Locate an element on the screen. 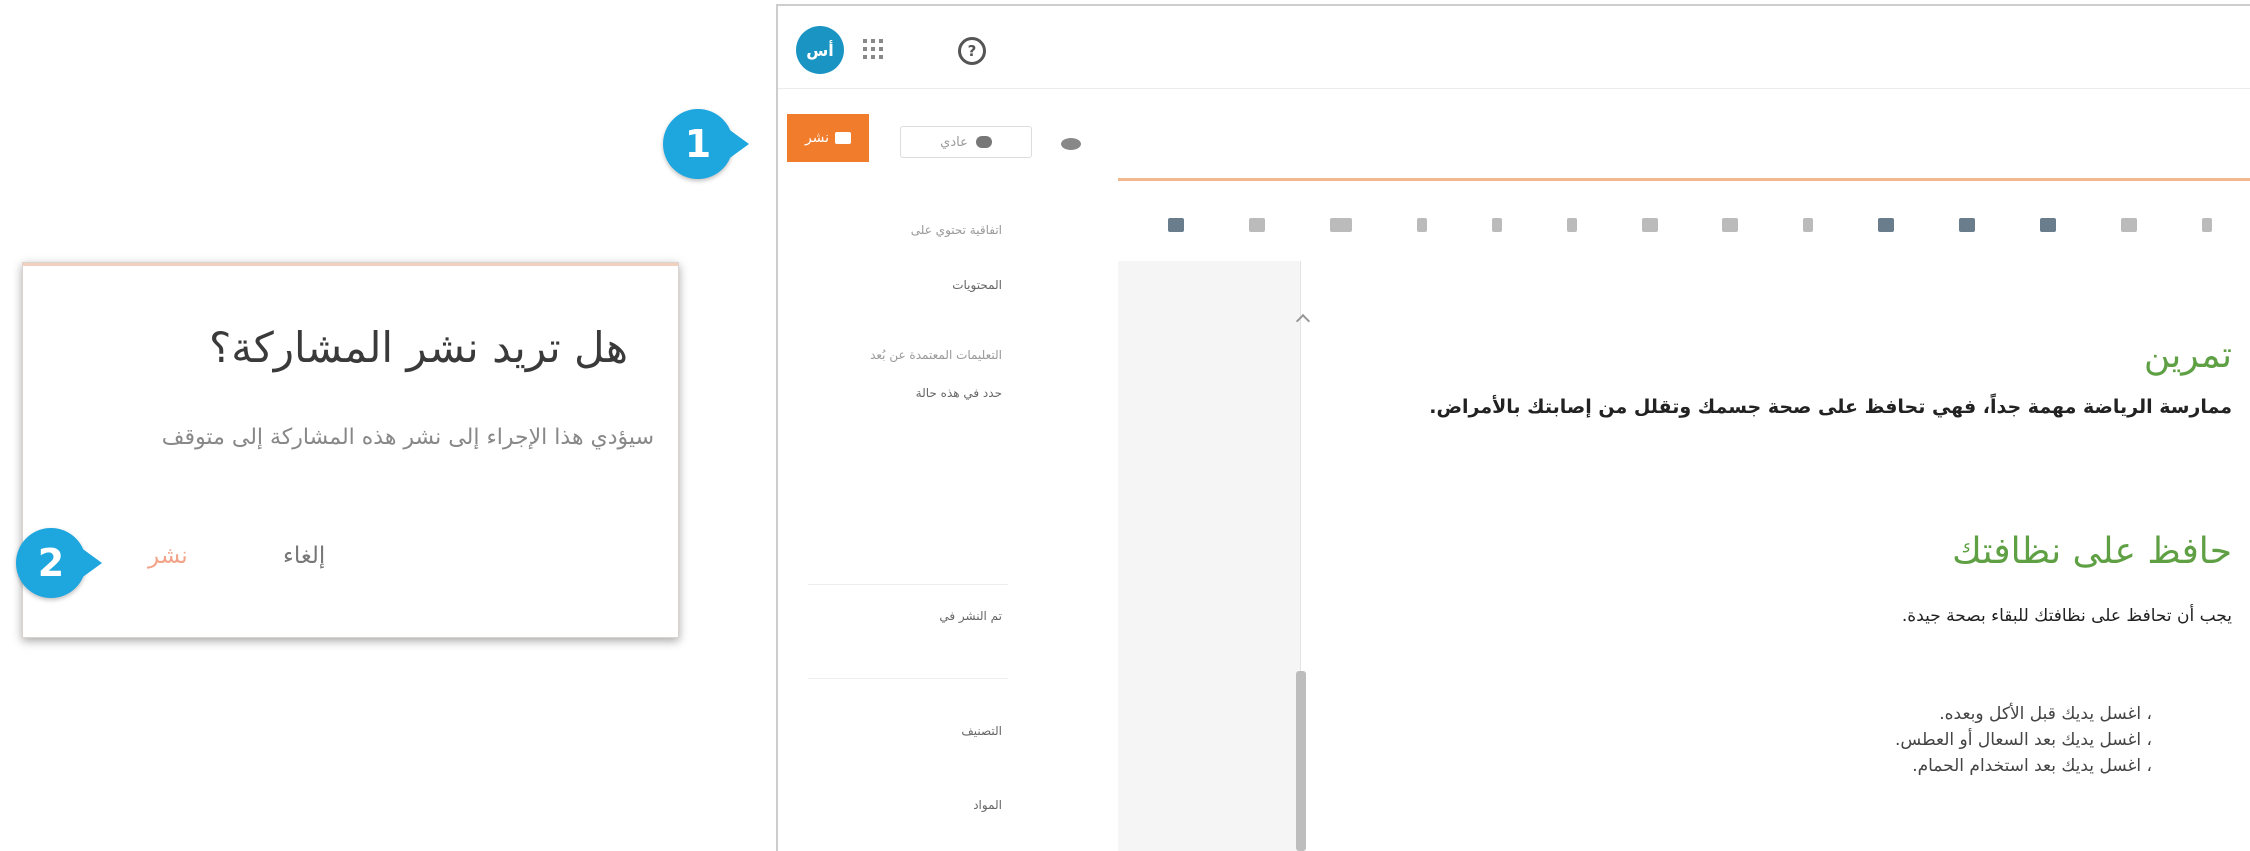 The height and width of the screenshot is (851, 2250). brush-icon is located at coordinates (1730, 225).